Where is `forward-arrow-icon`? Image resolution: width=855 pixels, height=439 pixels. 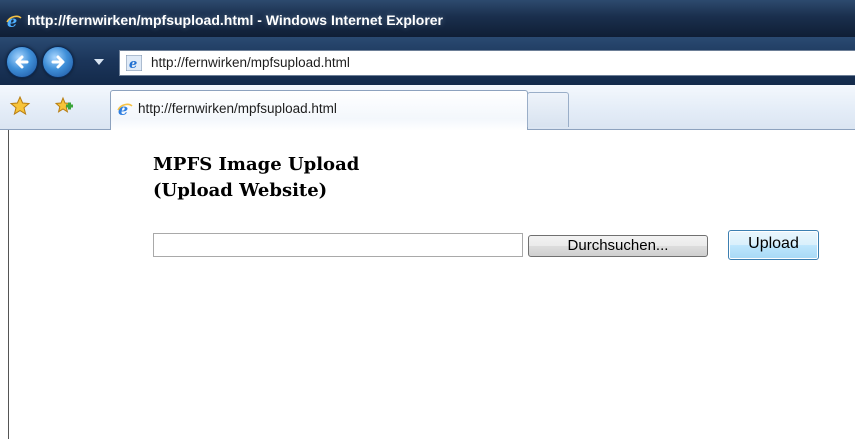
forward-arrow-icon is located at coordinates (58, 62).